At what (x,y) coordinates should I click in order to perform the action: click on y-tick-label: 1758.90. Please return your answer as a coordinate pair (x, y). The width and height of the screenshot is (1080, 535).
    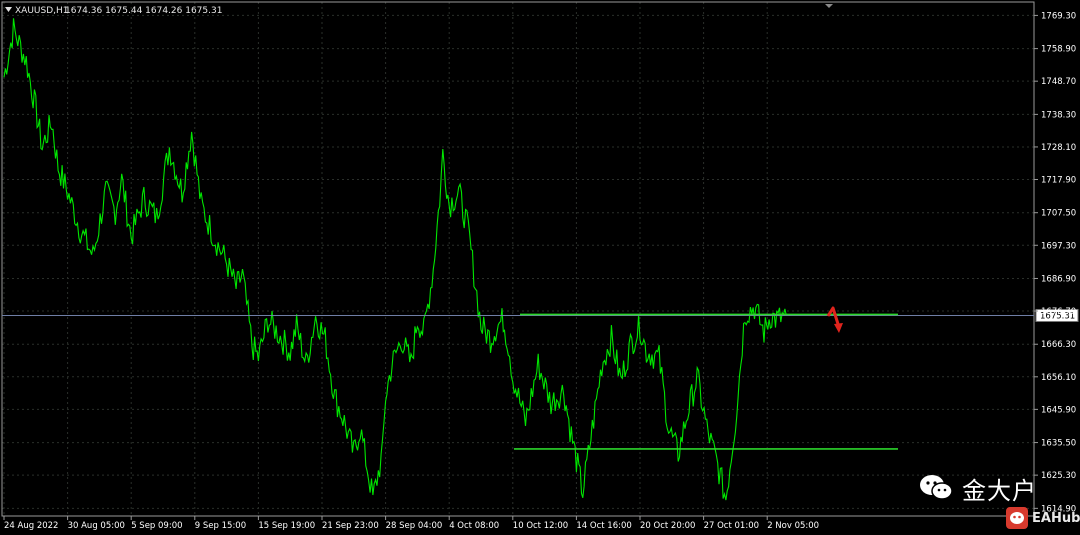
    Looking at the image, I should click on (1058, 50).